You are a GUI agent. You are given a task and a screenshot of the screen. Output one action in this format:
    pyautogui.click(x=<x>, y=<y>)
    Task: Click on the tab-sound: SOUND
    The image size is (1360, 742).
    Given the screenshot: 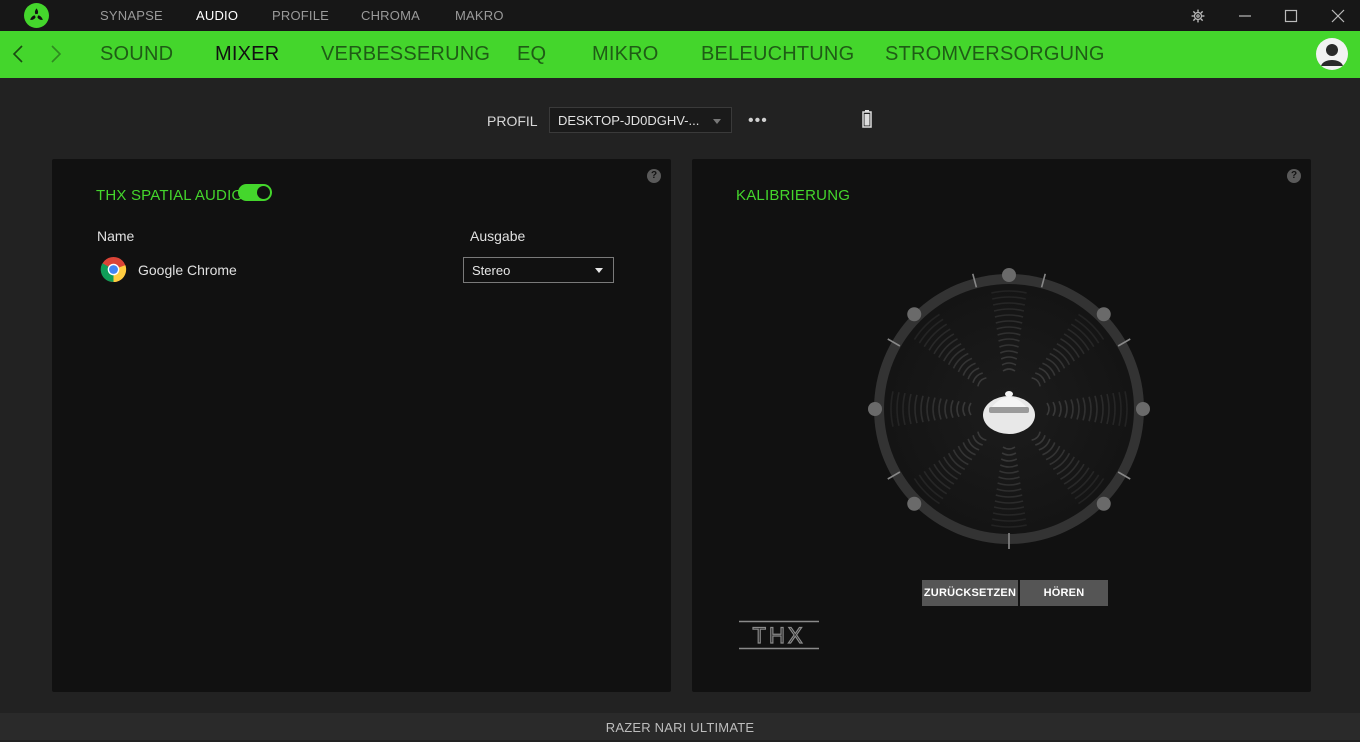 What is the action you would take?
    pyautogui.click(x=136, y=54)
    